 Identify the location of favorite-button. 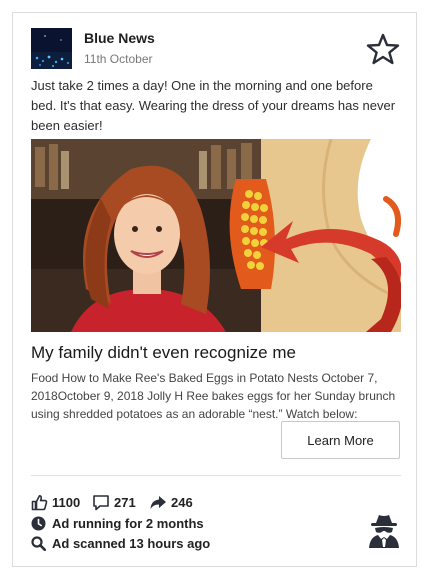
(383, 49).